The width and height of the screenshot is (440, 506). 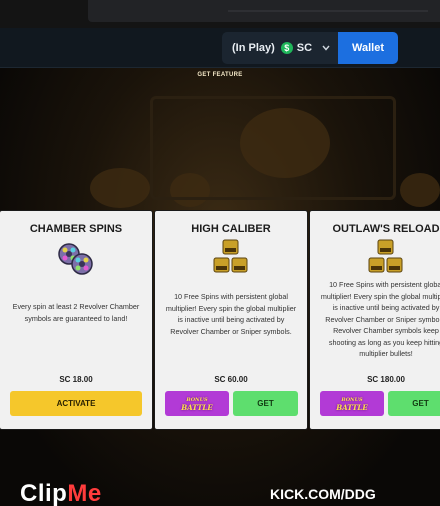 What do you see at coordinates (286, 48) in the screenshot?
I see `coin-icon: $` at bounding box center [286, 48].